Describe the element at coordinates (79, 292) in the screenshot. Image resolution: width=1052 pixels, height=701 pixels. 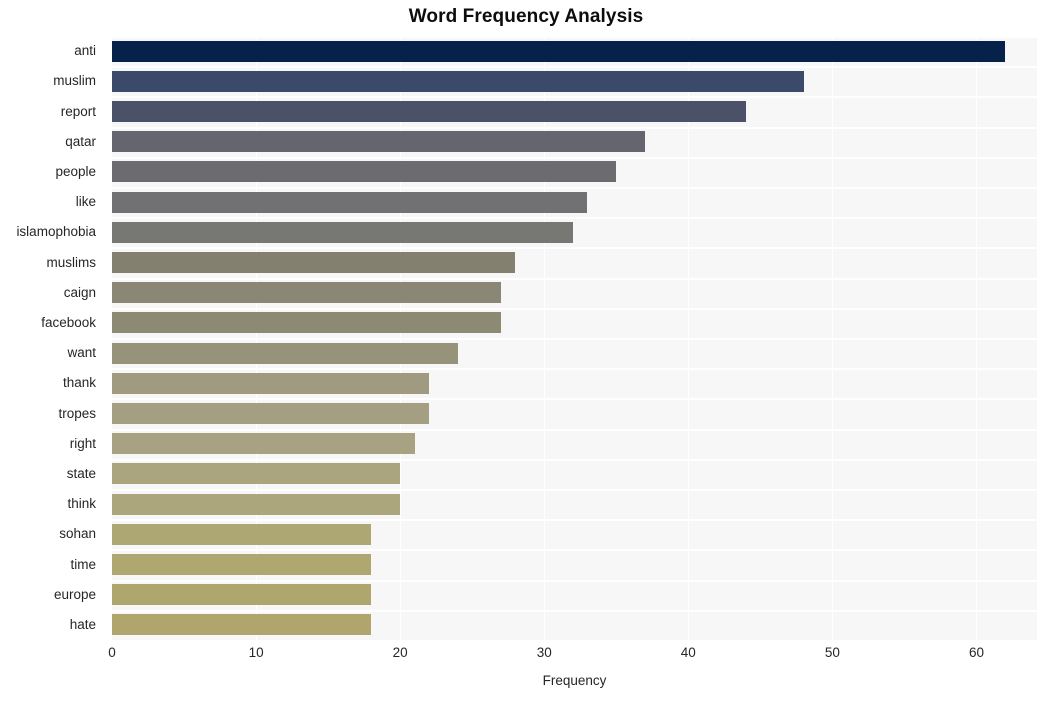
I see `y-tick-label: caign` at that location.